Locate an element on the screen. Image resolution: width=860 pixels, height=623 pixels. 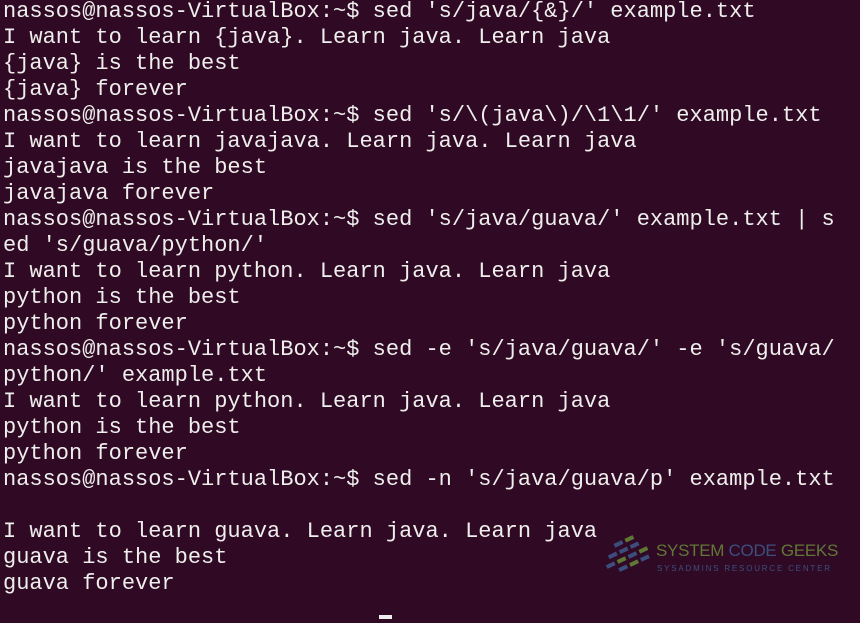
watermark-title: SYSTEM CODE GEEKS is located at coordinates (747, 551).